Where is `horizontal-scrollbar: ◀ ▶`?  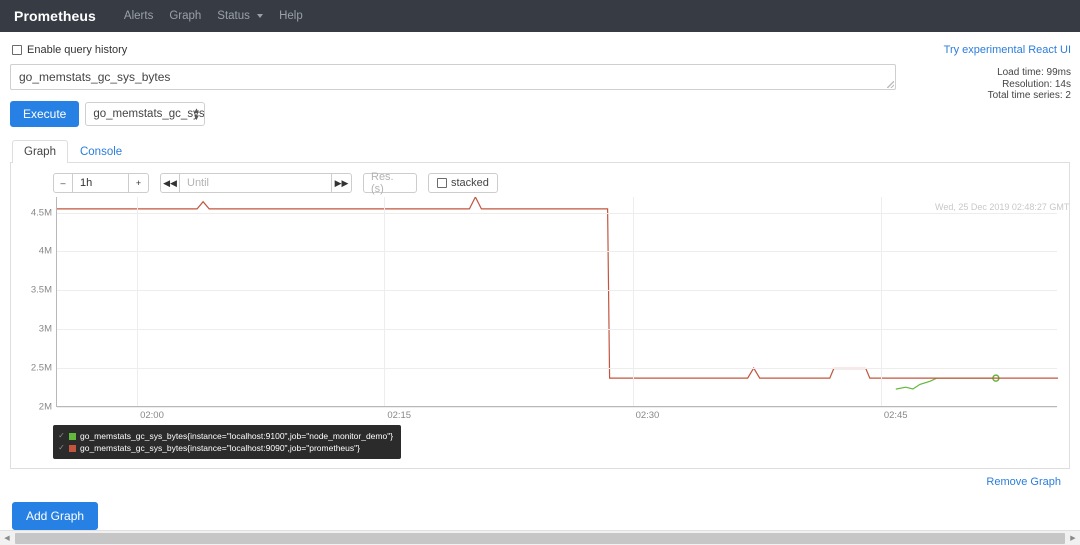 horizontal-scrollbar: ◀ ▶ is located at coordinates (540, 537).